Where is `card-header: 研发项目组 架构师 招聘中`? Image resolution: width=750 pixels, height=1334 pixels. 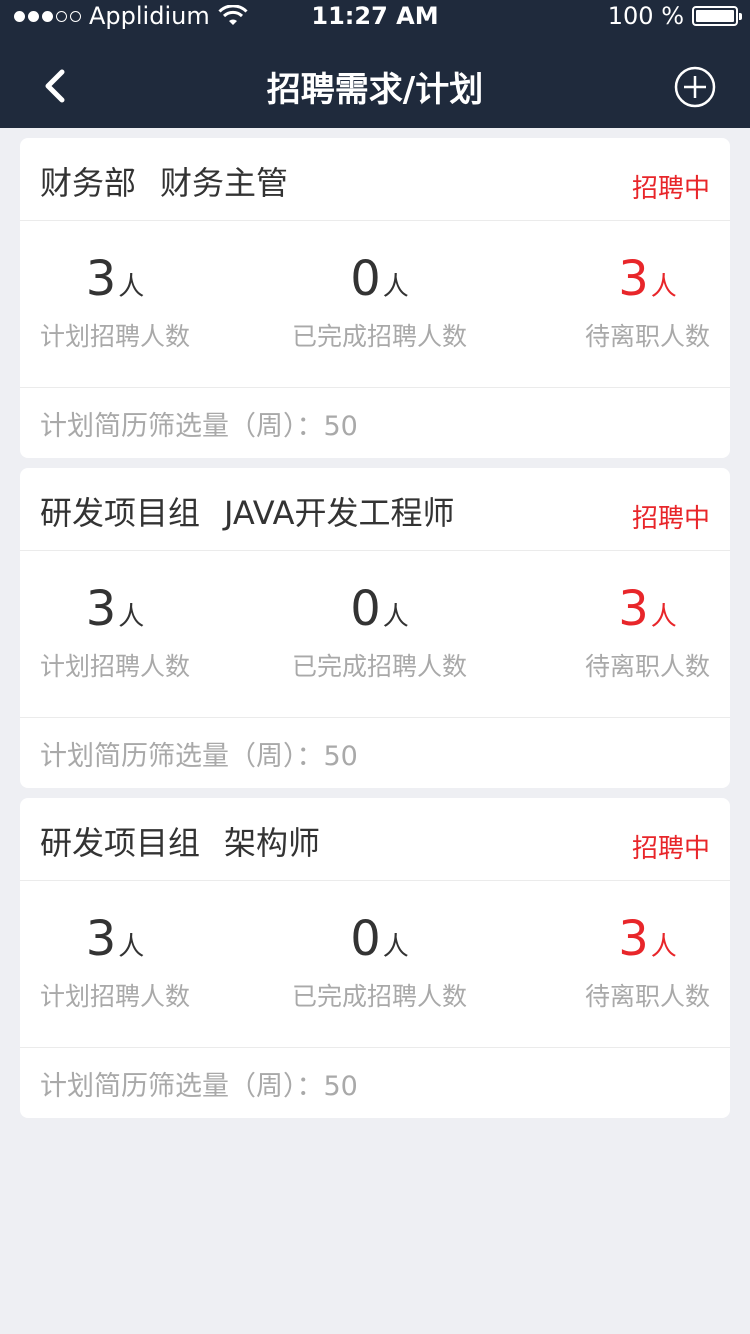 card-header: 研发项目组 架构师 招聘中 is located at coordinates (375, 839).